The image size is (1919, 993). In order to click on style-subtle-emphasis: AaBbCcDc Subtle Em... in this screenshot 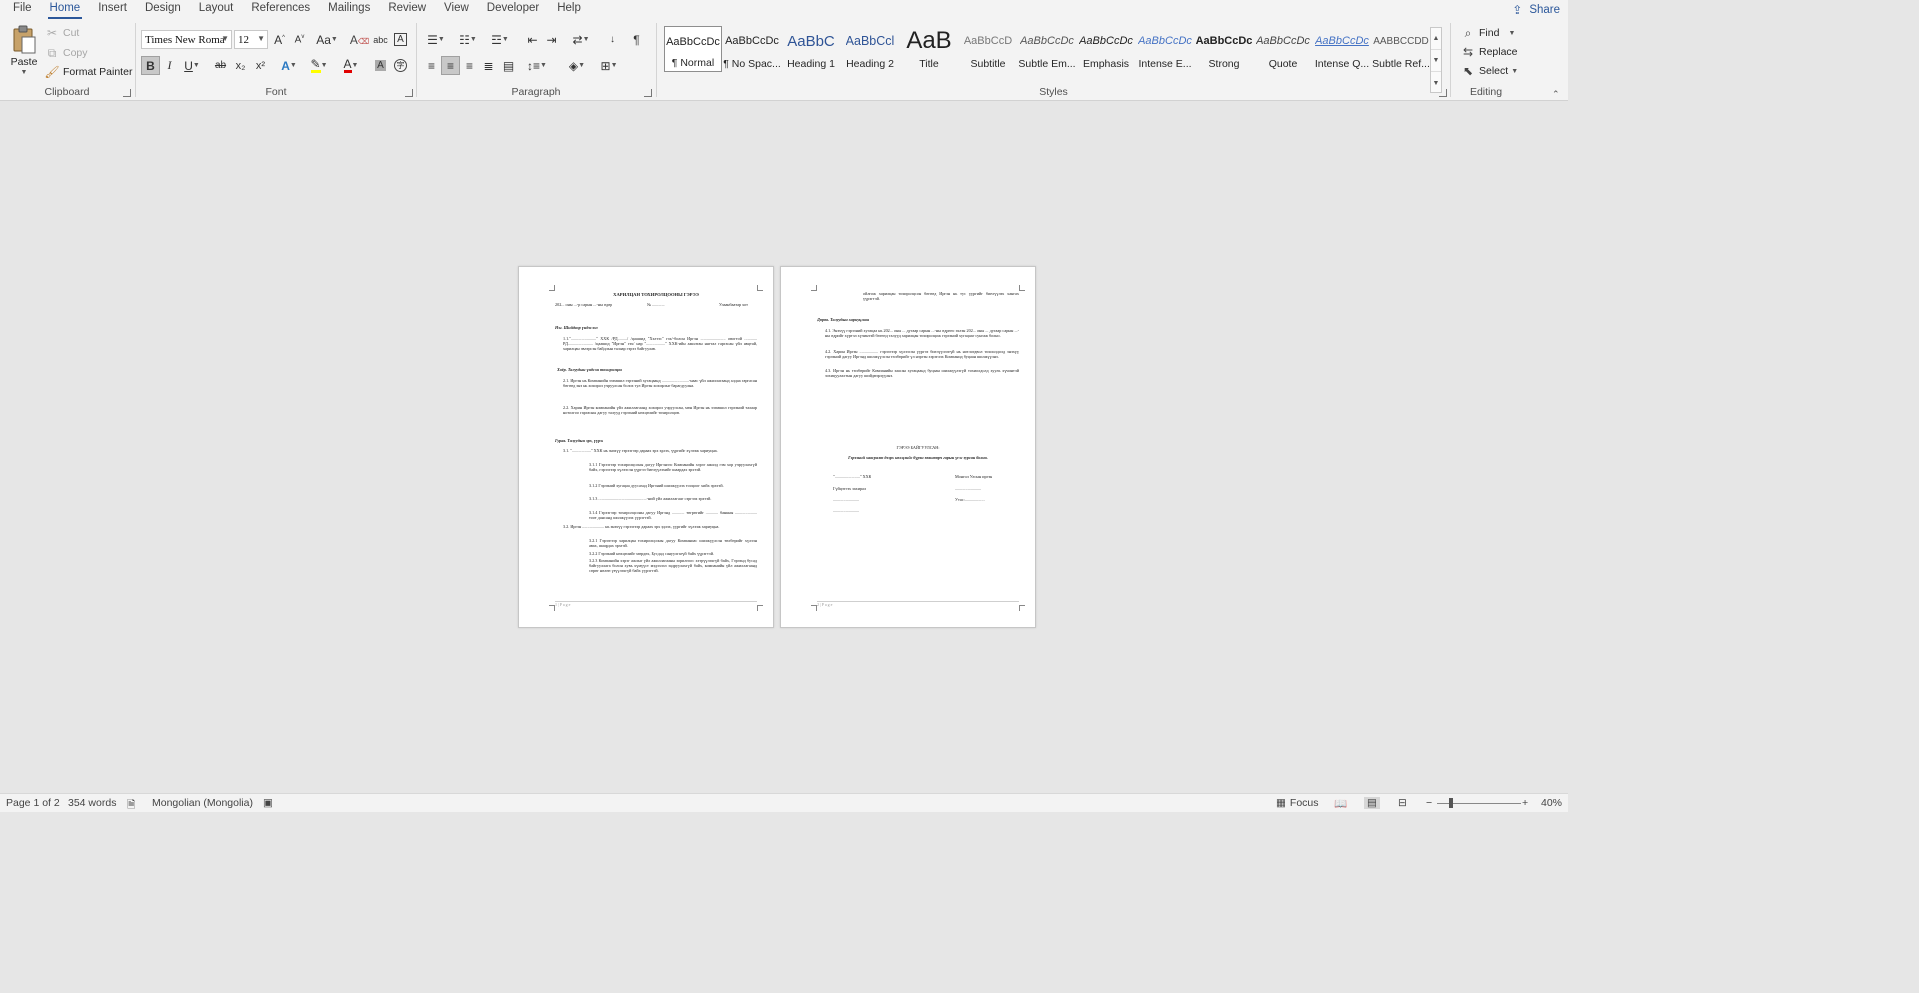, I will do `click(1047, 49)`.